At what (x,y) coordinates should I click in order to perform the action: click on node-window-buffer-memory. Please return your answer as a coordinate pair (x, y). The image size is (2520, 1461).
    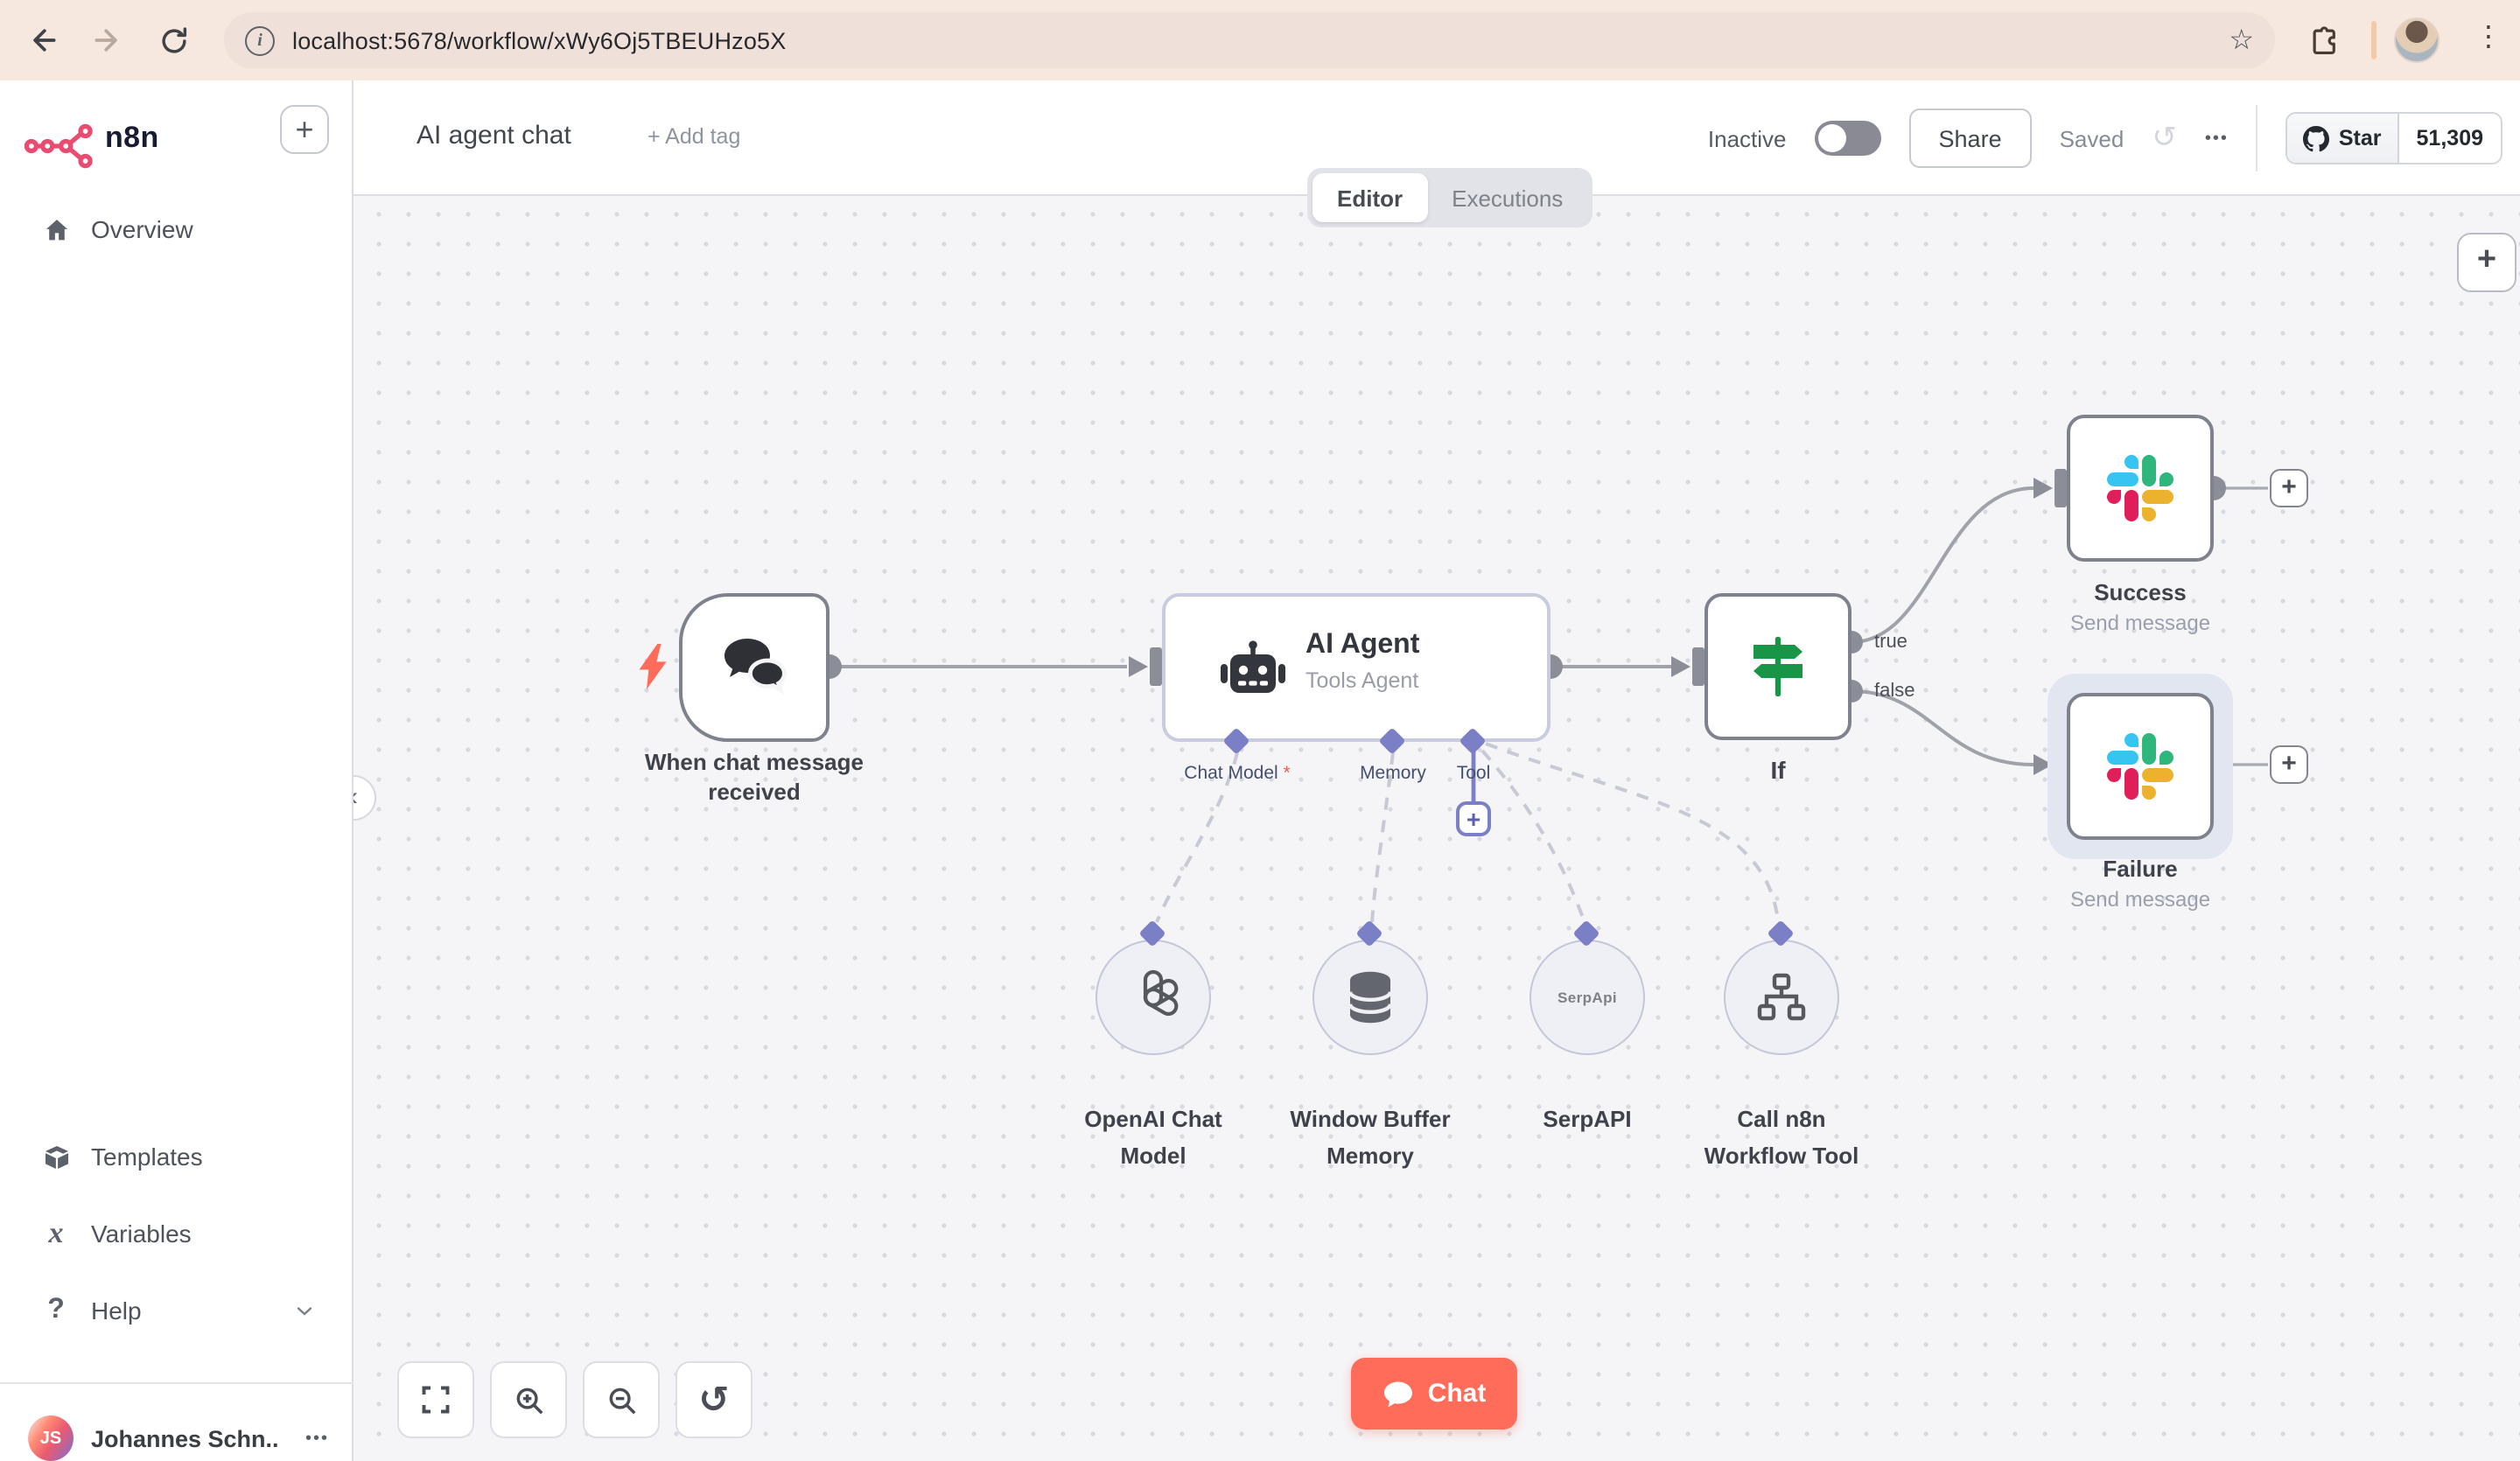
    Looking at the image, I should click on (1370, 998).